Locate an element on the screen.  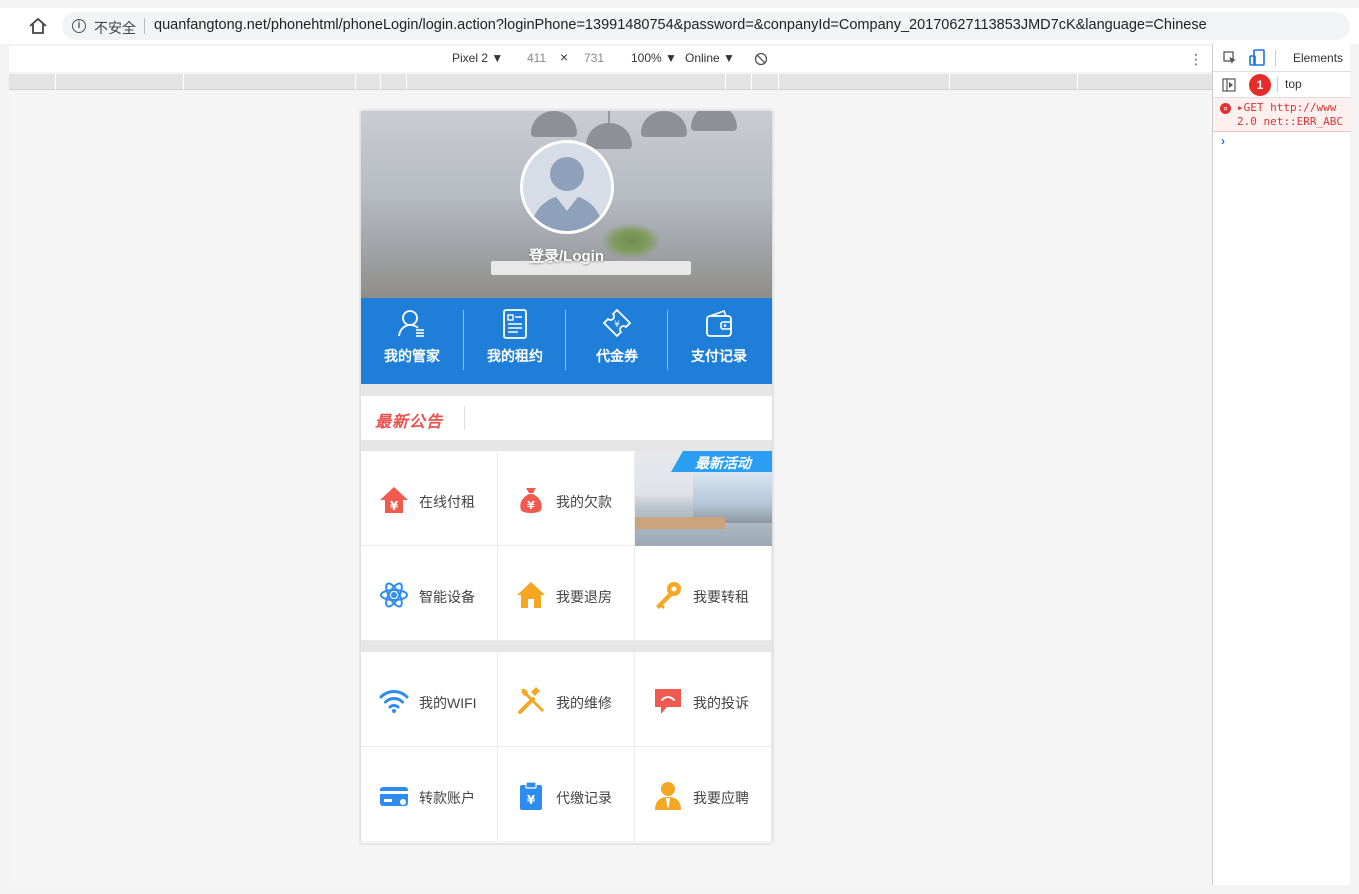
zoom-select: 100% ▼ is located at coordinates (654, 58).